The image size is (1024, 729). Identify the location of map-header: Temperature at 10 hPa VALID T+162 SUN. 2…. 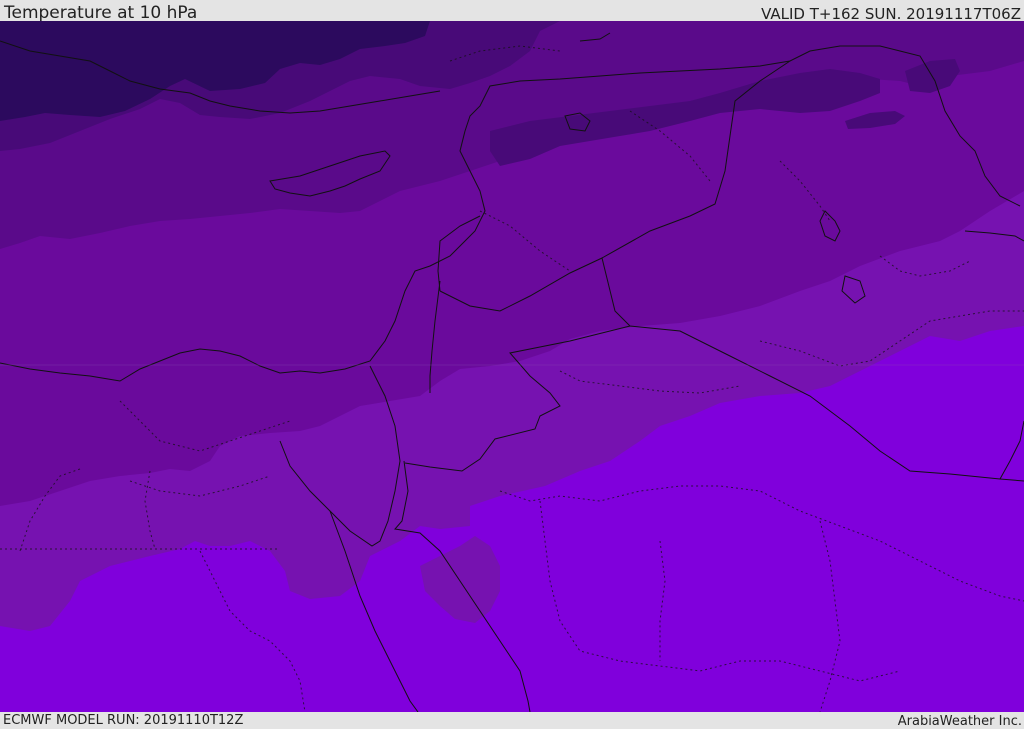
(512, 11).